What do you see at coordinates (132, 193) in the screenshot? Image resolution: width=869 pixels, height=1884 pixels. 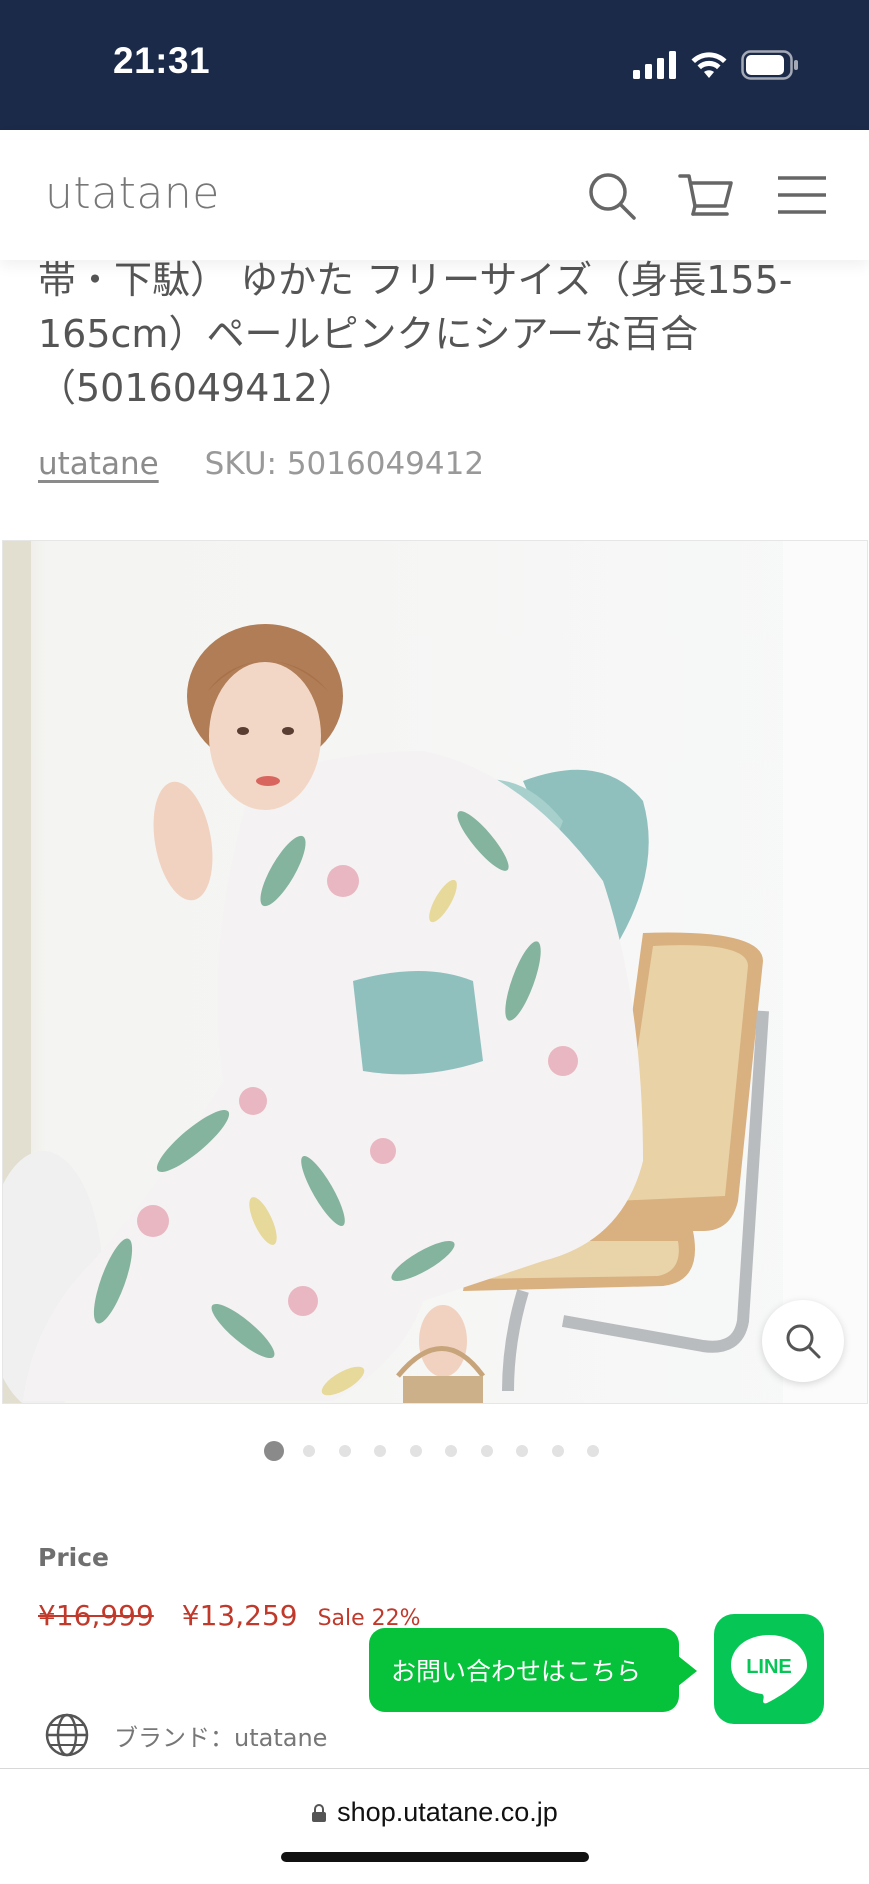 I see `site-logo: utatane` at bounding box center [132, 193].